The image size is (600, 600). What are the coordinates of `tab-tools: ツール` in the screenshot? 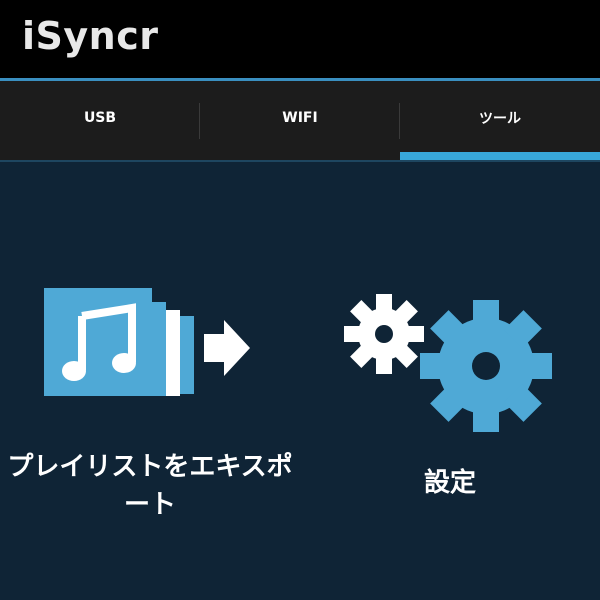 It's located at (500, 120).